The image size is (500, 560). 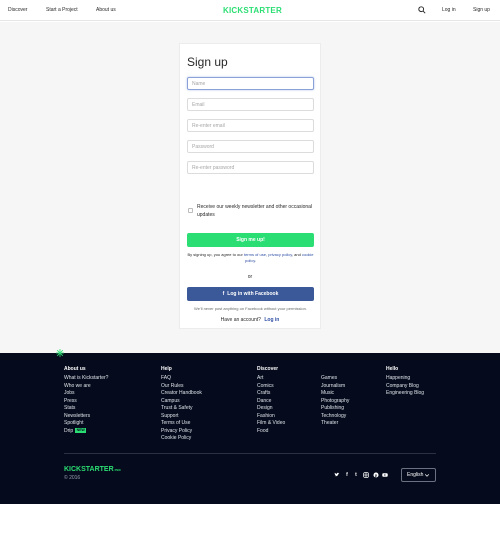 What do you see at coordinates (271, 387) in the screenshot?
I see `footer-link: Comics` at bounding box center [271, 387].